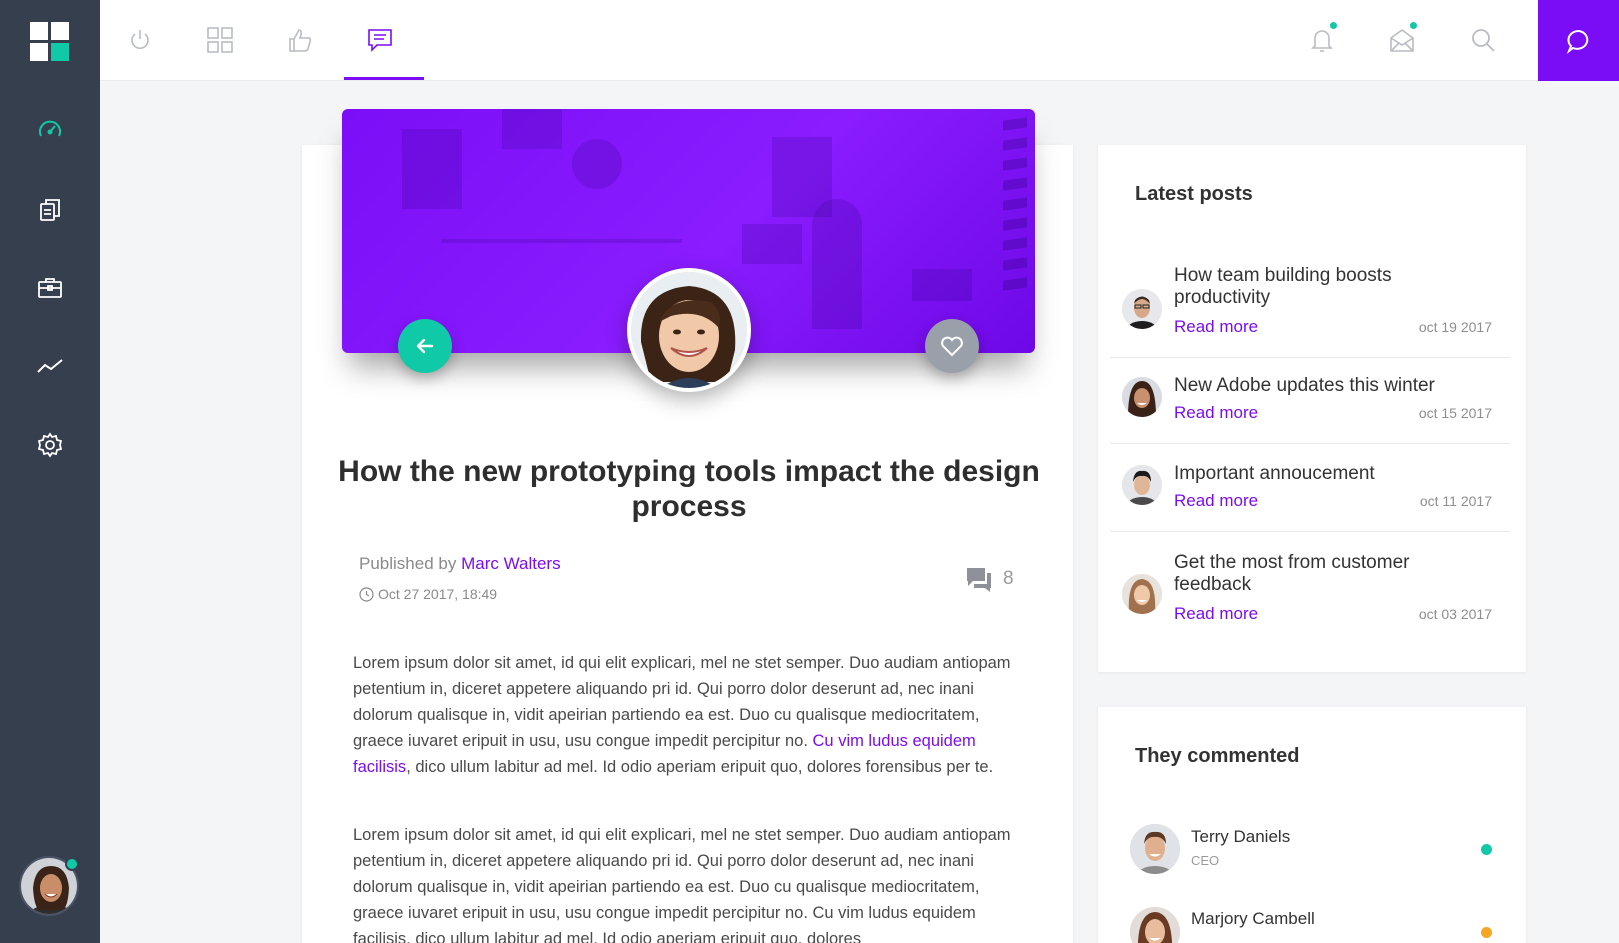 The image size is (1619, 943). Describe the element at coordinates (49, 42) in the screenshot. I see `app-logo` at that location.